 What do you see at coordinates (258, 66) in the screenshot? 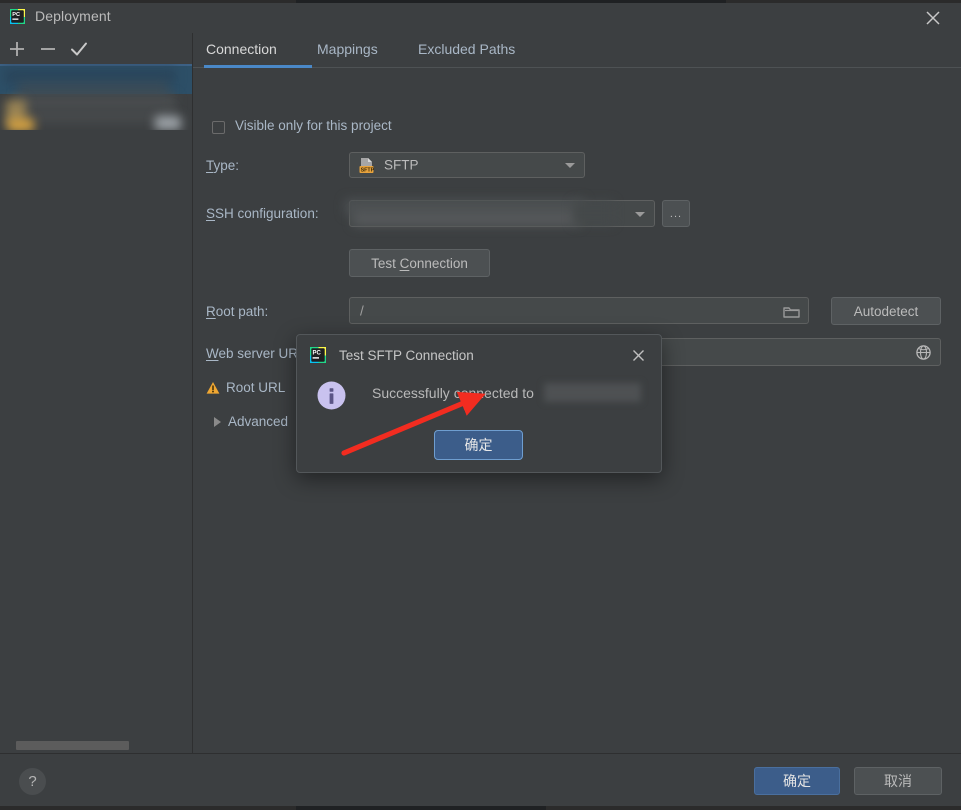
I see `active-tab-indicator` at bounding box center [258, 66].